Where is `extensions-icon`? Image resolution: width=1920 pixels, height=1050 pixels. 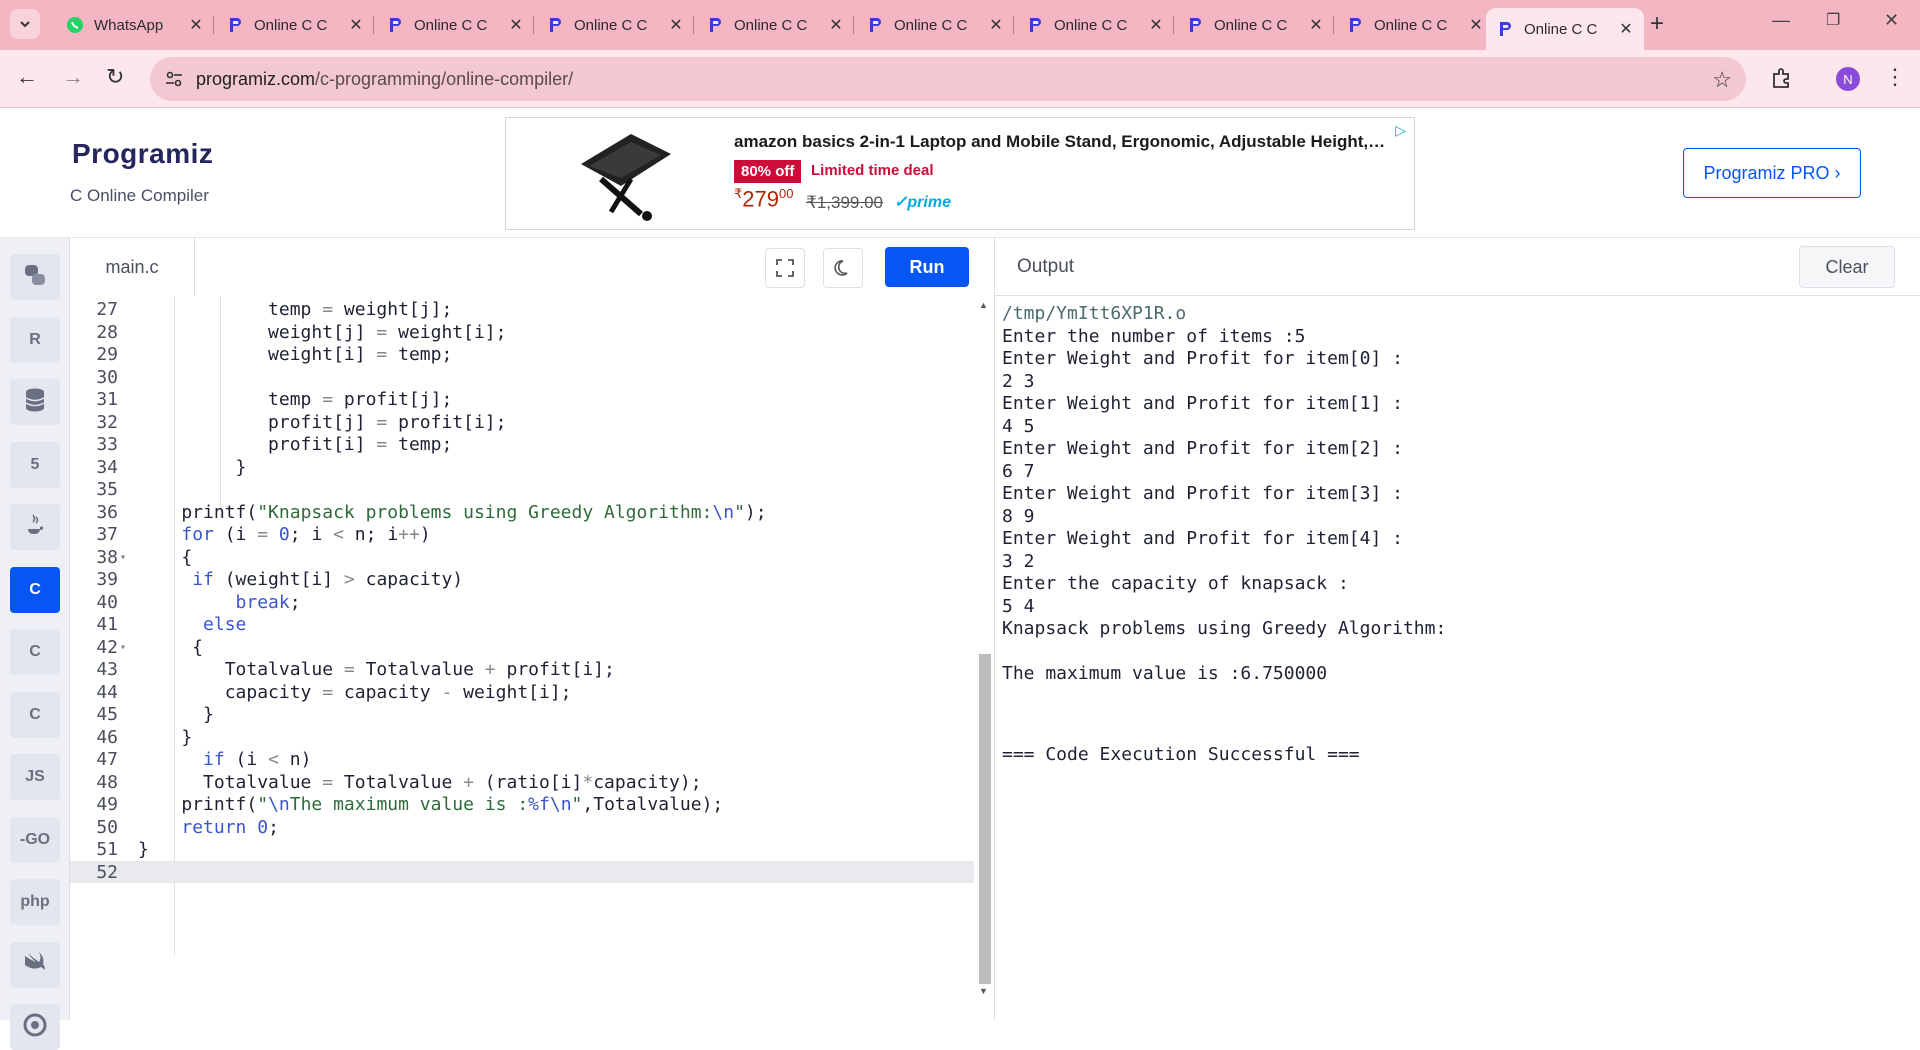 extensions-icon is located at coordinates (1782, 78).